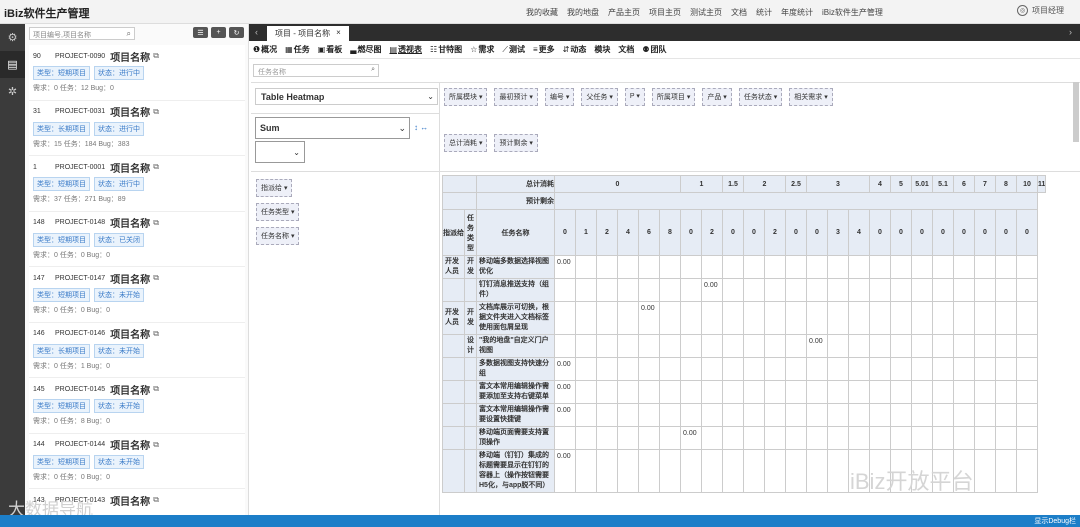 The height and width of the screenshot is (527, 1080). What do you see at coordinates (274, 188) in the screenshot?
I see `pivot-attribute-pill: 指派给 ▾` at bounding box center [274, 188].